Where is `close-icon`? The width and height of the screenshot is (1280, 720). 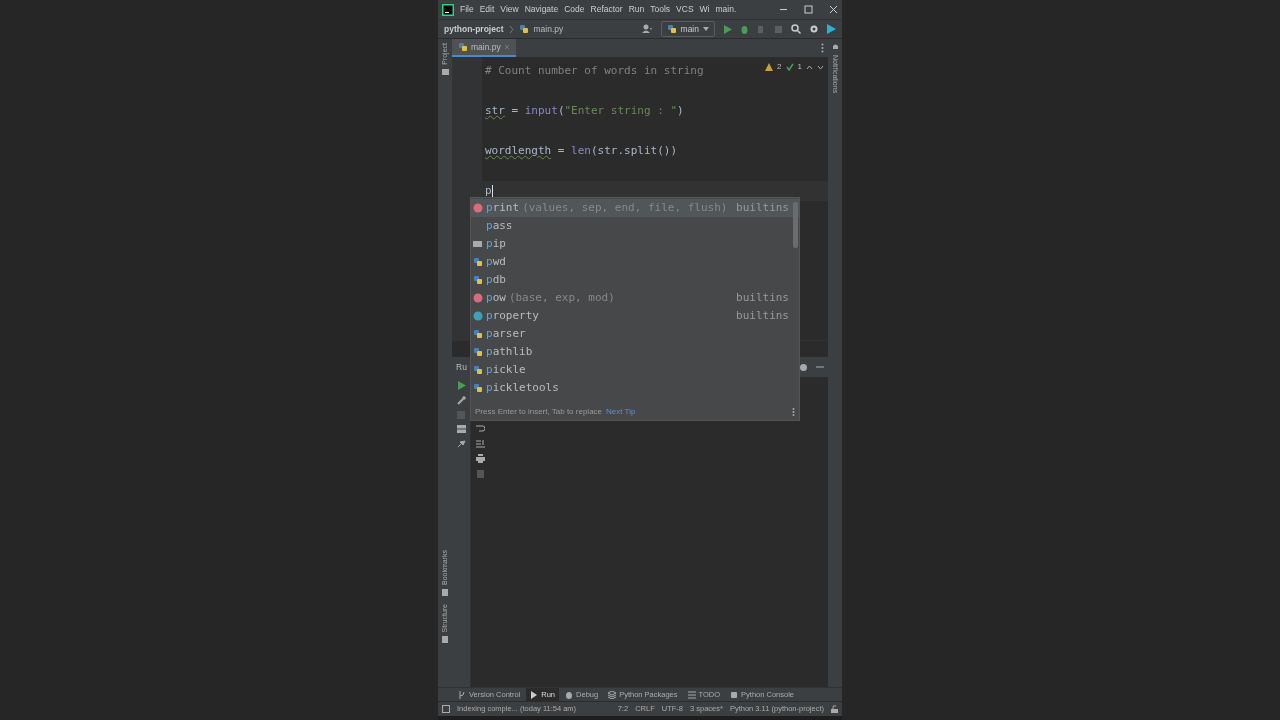 close-icon is located at coordinates (833, 9).